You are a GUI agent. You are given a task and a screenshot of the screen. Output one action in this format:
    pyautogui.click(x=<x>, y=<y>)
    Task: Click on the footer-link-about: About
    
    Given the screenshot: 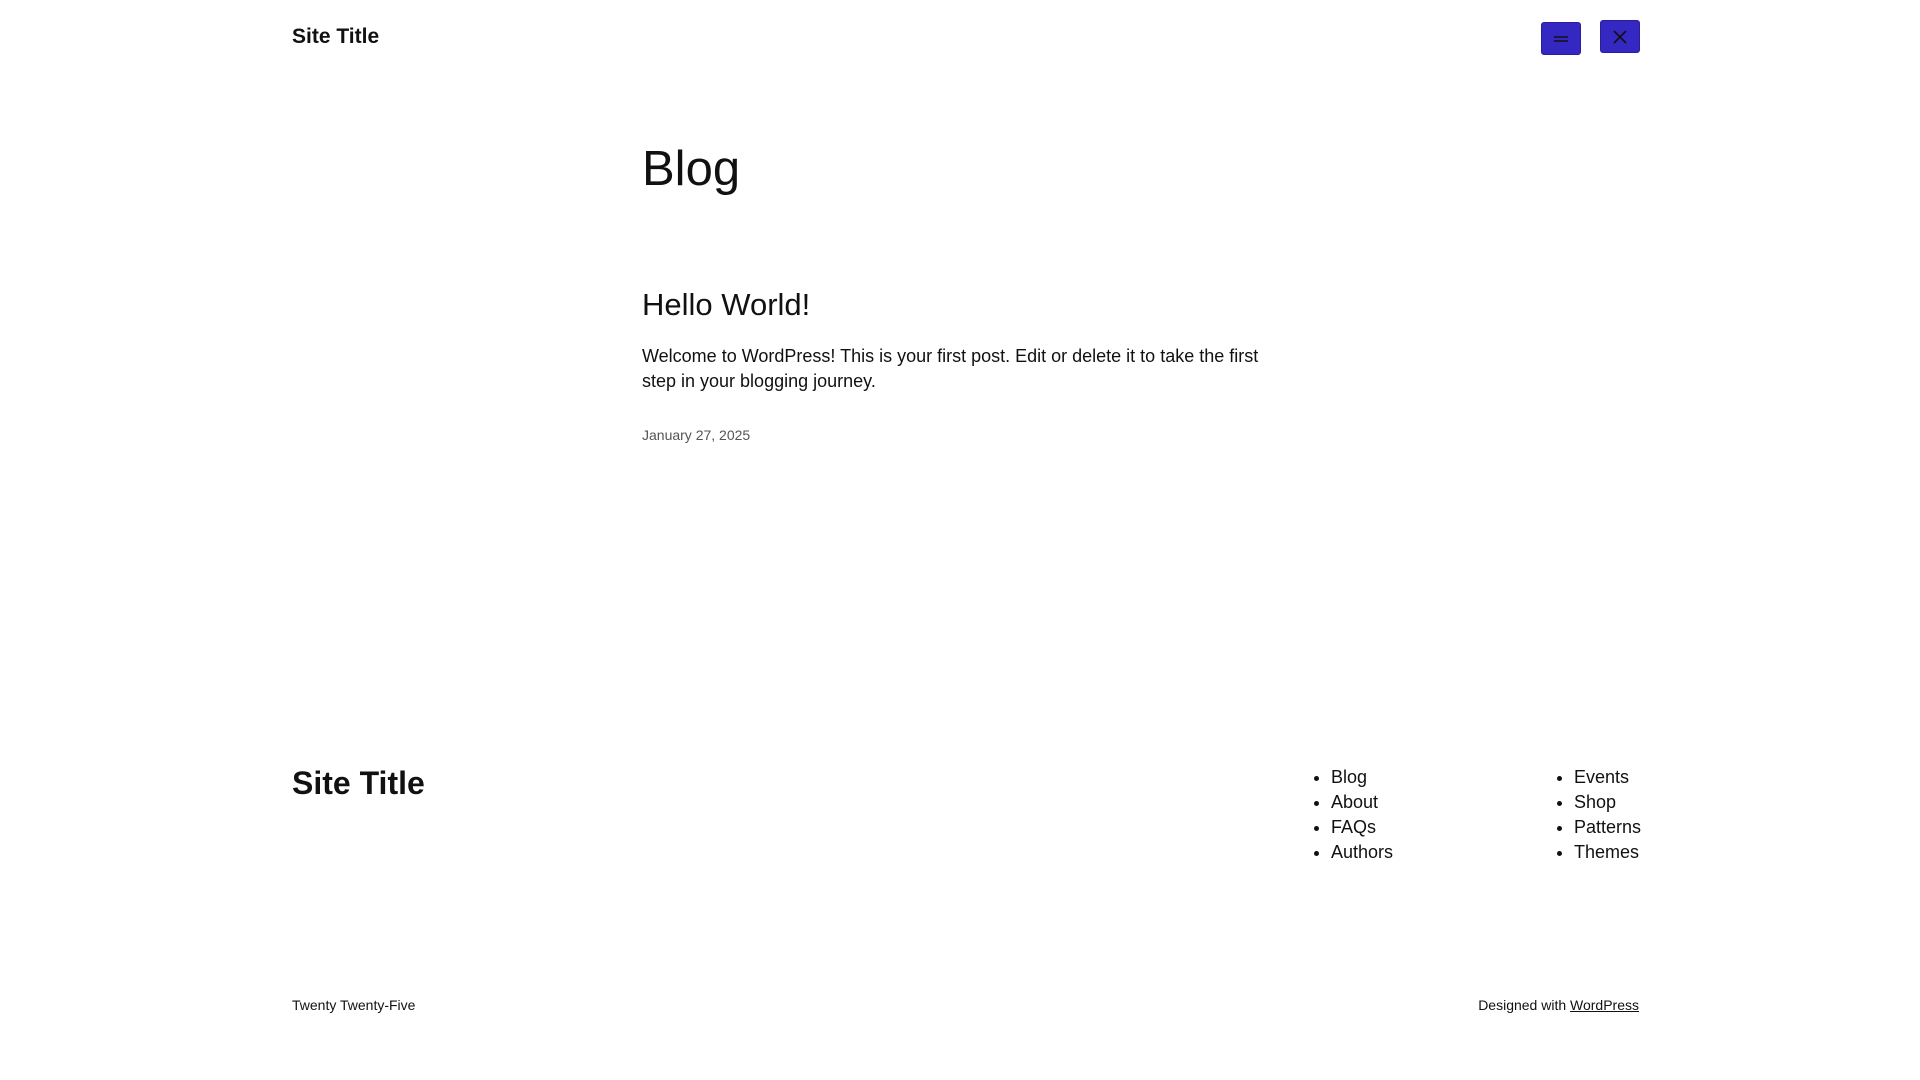 What is the action you would take?
    pyautogui.click(x=1354, y=802)
    